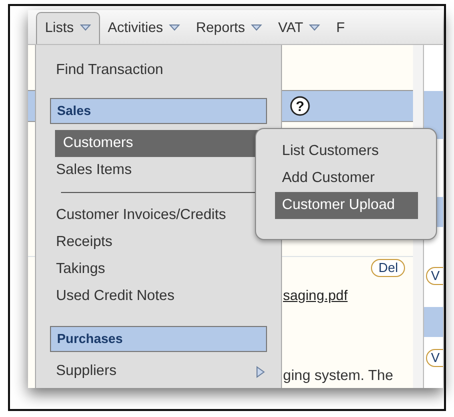 This screenshot has width=454, height=417. Describe the element at coordinates (158, 70) in the screenshot. I see `menu-item: Find Transaction` at that location.